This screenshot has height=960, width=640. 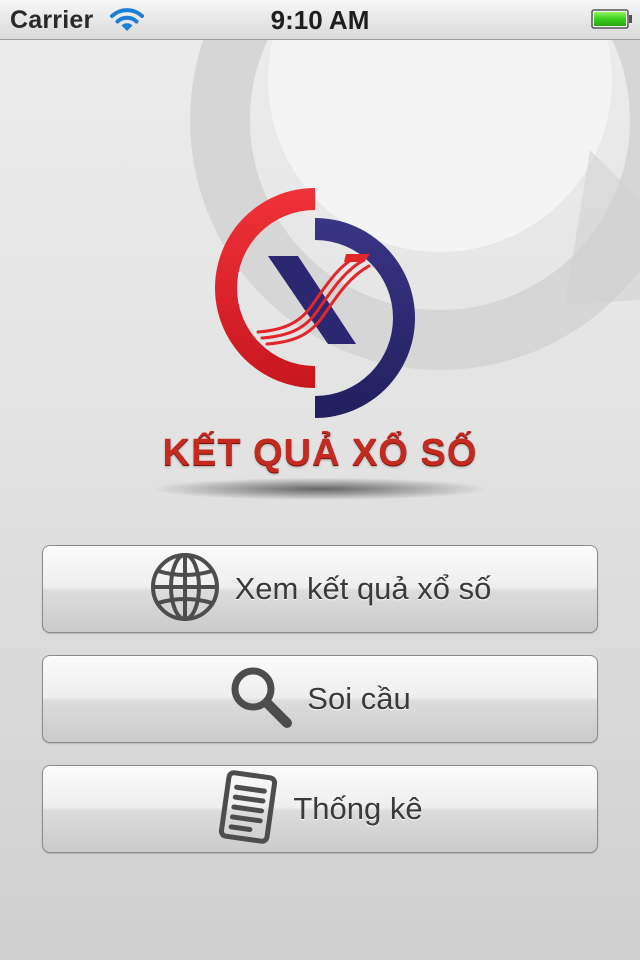 What do you see at coordinates (359, 698) in the screenshot?
I see `soi-cau-label: Soi cầu` at bounding box center [359, 698].